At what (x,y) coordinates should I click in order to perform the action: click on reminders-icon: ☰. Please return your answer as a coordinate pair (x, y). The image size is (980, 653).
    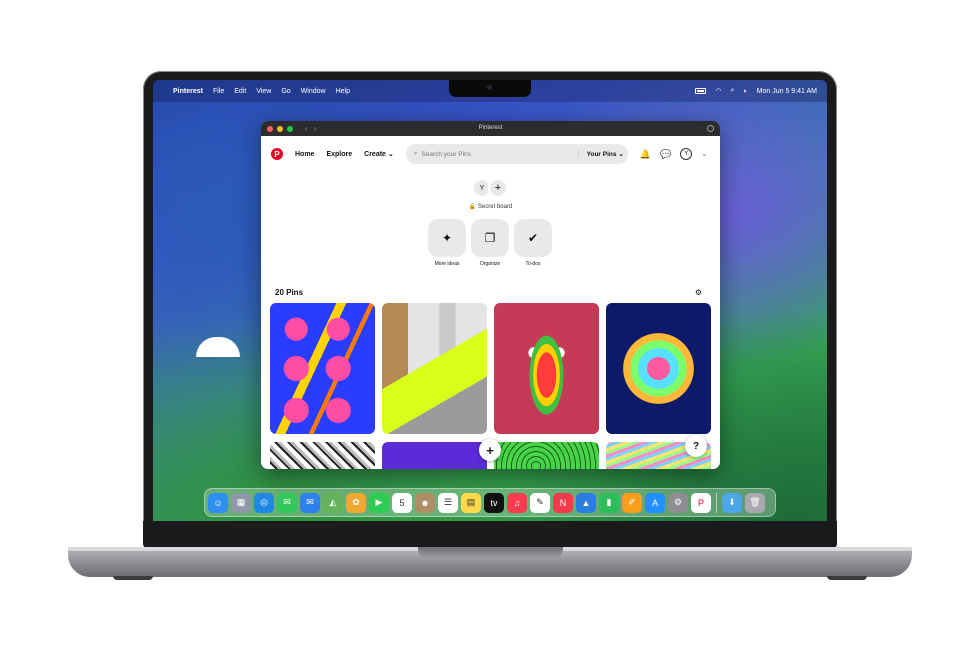
    Looking at the image, I should click on (448, 502).